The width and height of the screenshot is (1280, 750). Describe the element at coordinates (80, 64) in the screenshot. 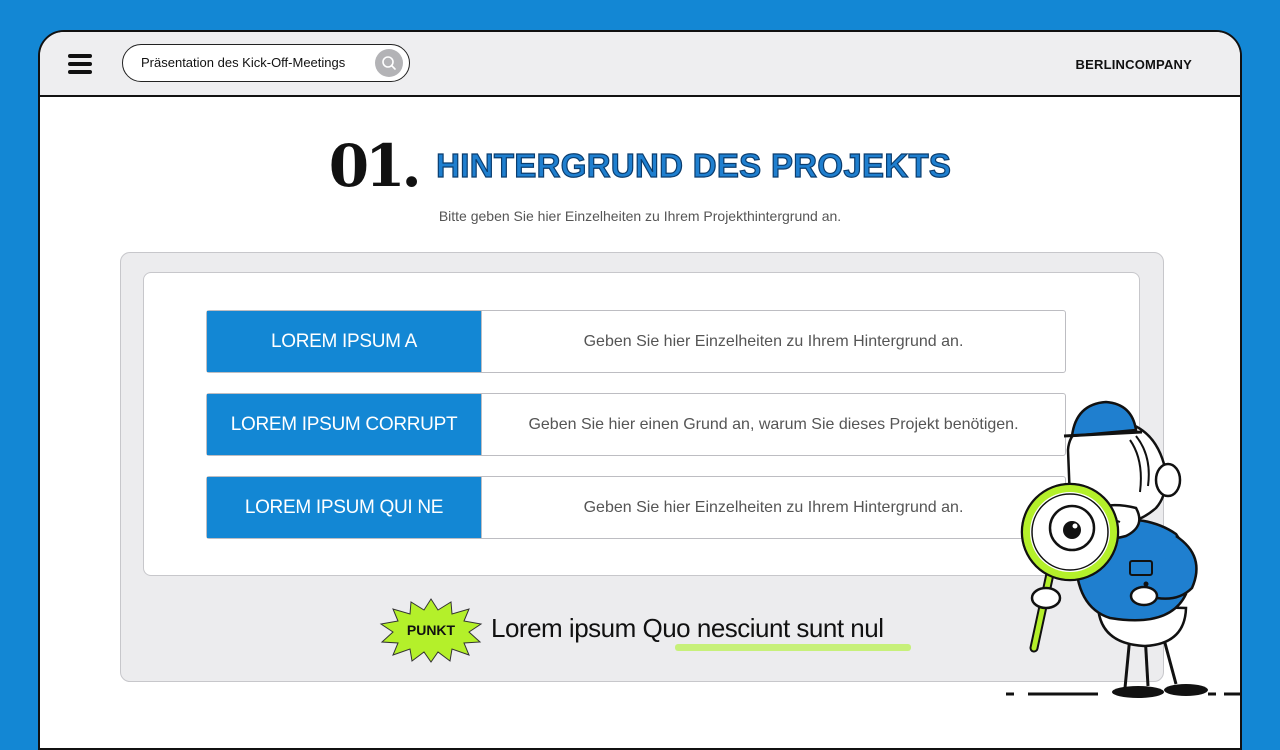

I see `hamburger-menu-icon` at that location.